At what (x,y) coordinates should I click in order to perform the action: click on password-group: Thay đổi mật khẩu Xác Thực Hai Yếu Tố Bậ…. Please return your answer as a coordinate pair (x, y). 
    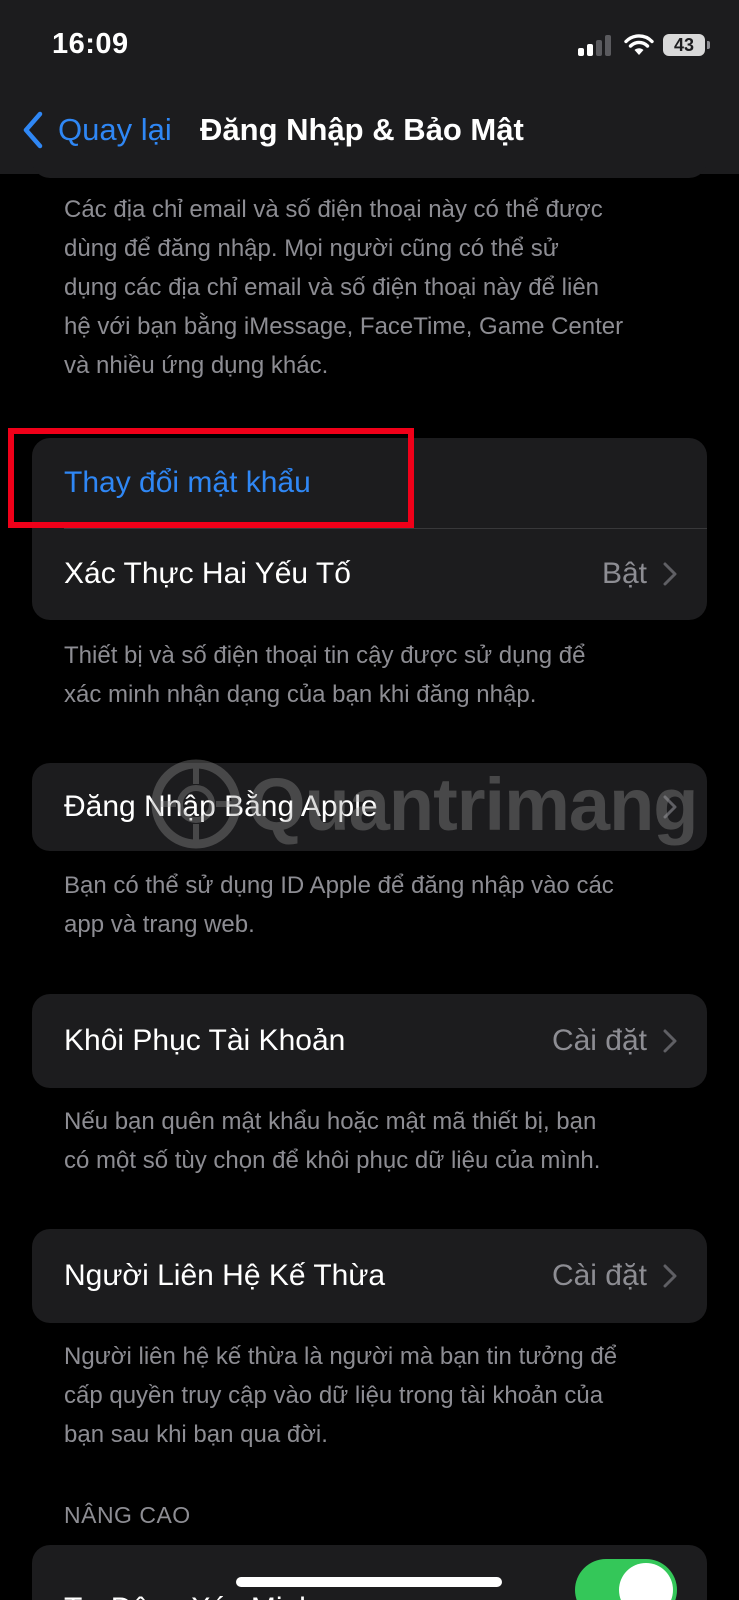
    Looking at the image, I should click on (369, 529).